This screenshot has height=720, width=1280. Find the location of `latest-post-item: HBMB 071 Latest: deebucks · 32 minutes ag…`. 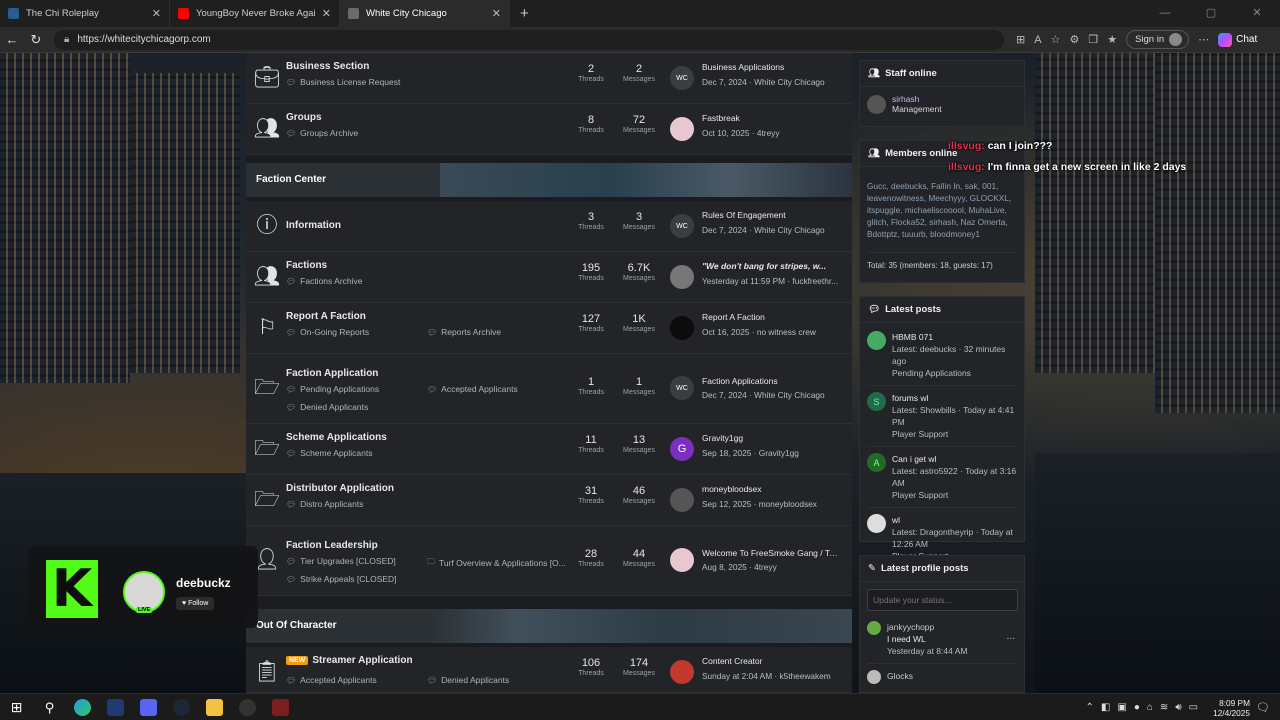

latest-post-item: HBMB 071 Latest: deebucks · 32 minutes ag… is located at coordinates (942, 355).